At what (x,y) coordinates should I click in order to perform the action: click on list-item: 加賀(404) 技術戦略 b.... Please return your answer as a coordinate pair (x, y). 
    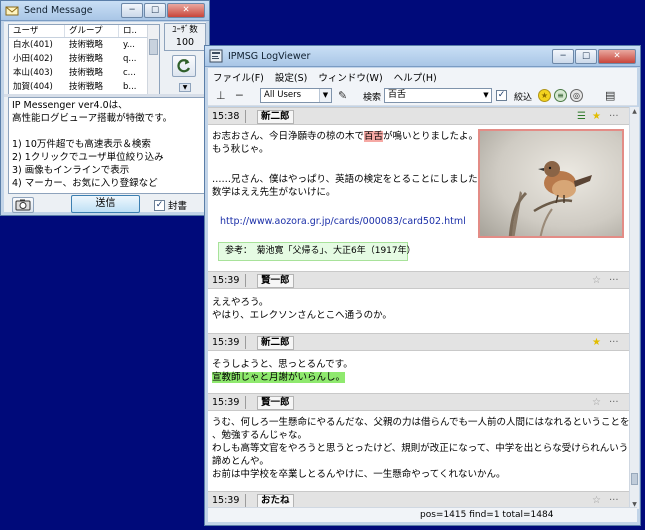
    Looking at the image, I should click on (84, 87).